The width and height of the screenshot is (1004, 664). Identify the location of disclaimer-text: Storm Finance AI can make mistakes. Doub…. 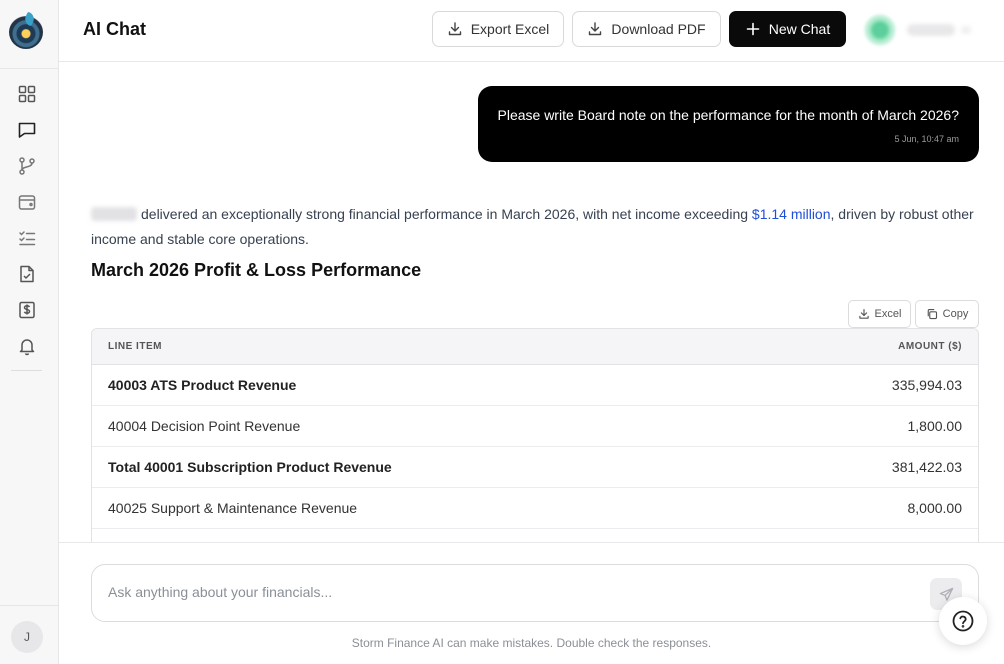
(531, 643).